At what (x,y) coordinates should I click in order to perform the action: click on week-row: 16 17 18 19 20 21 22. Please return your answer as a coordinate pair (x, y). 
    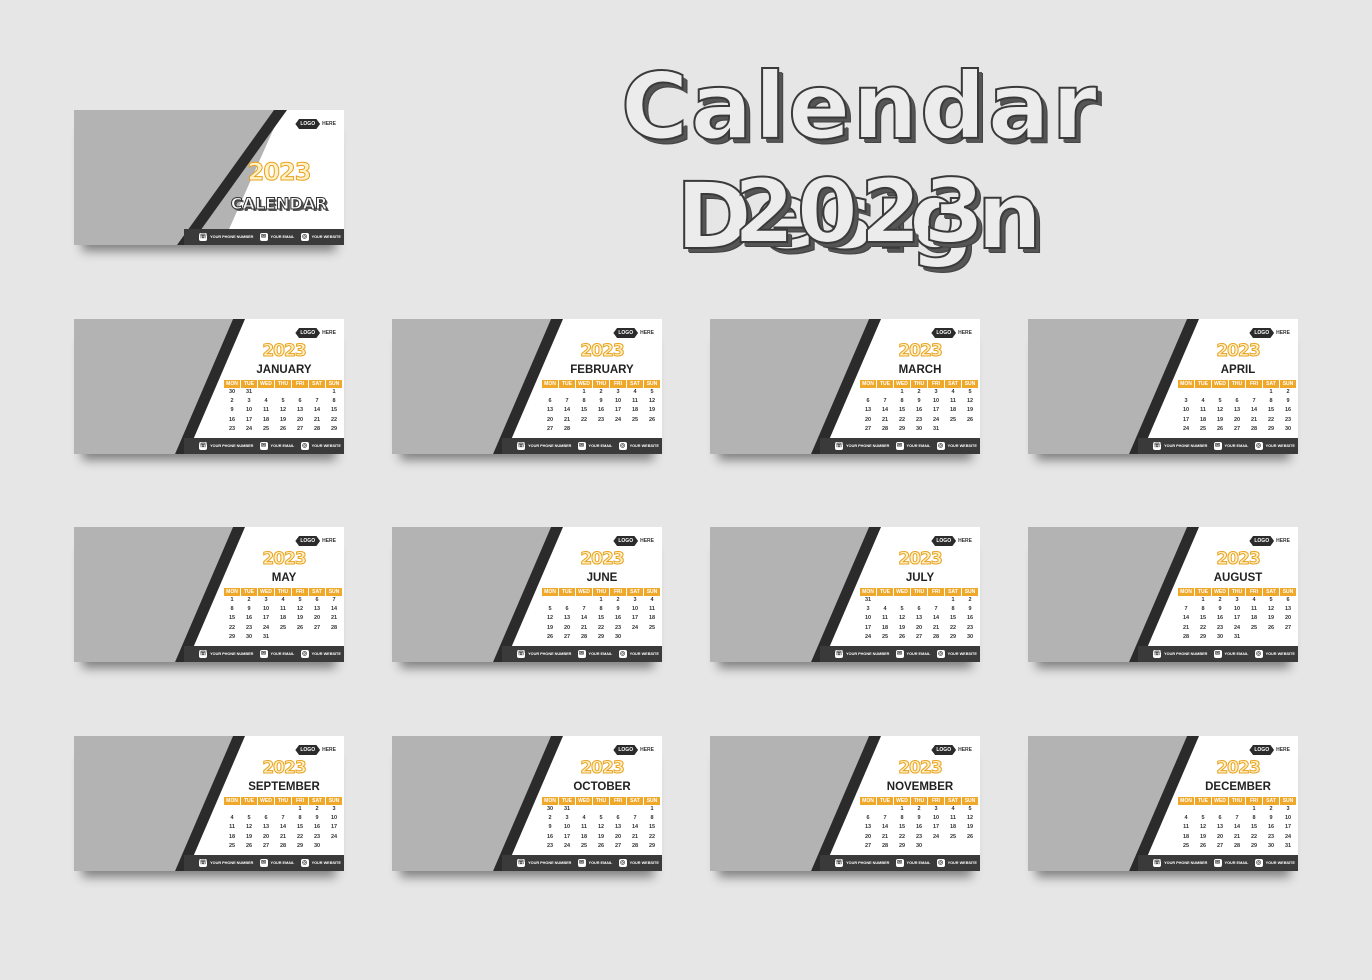
    Looking at the image, I should click on (283, 420).